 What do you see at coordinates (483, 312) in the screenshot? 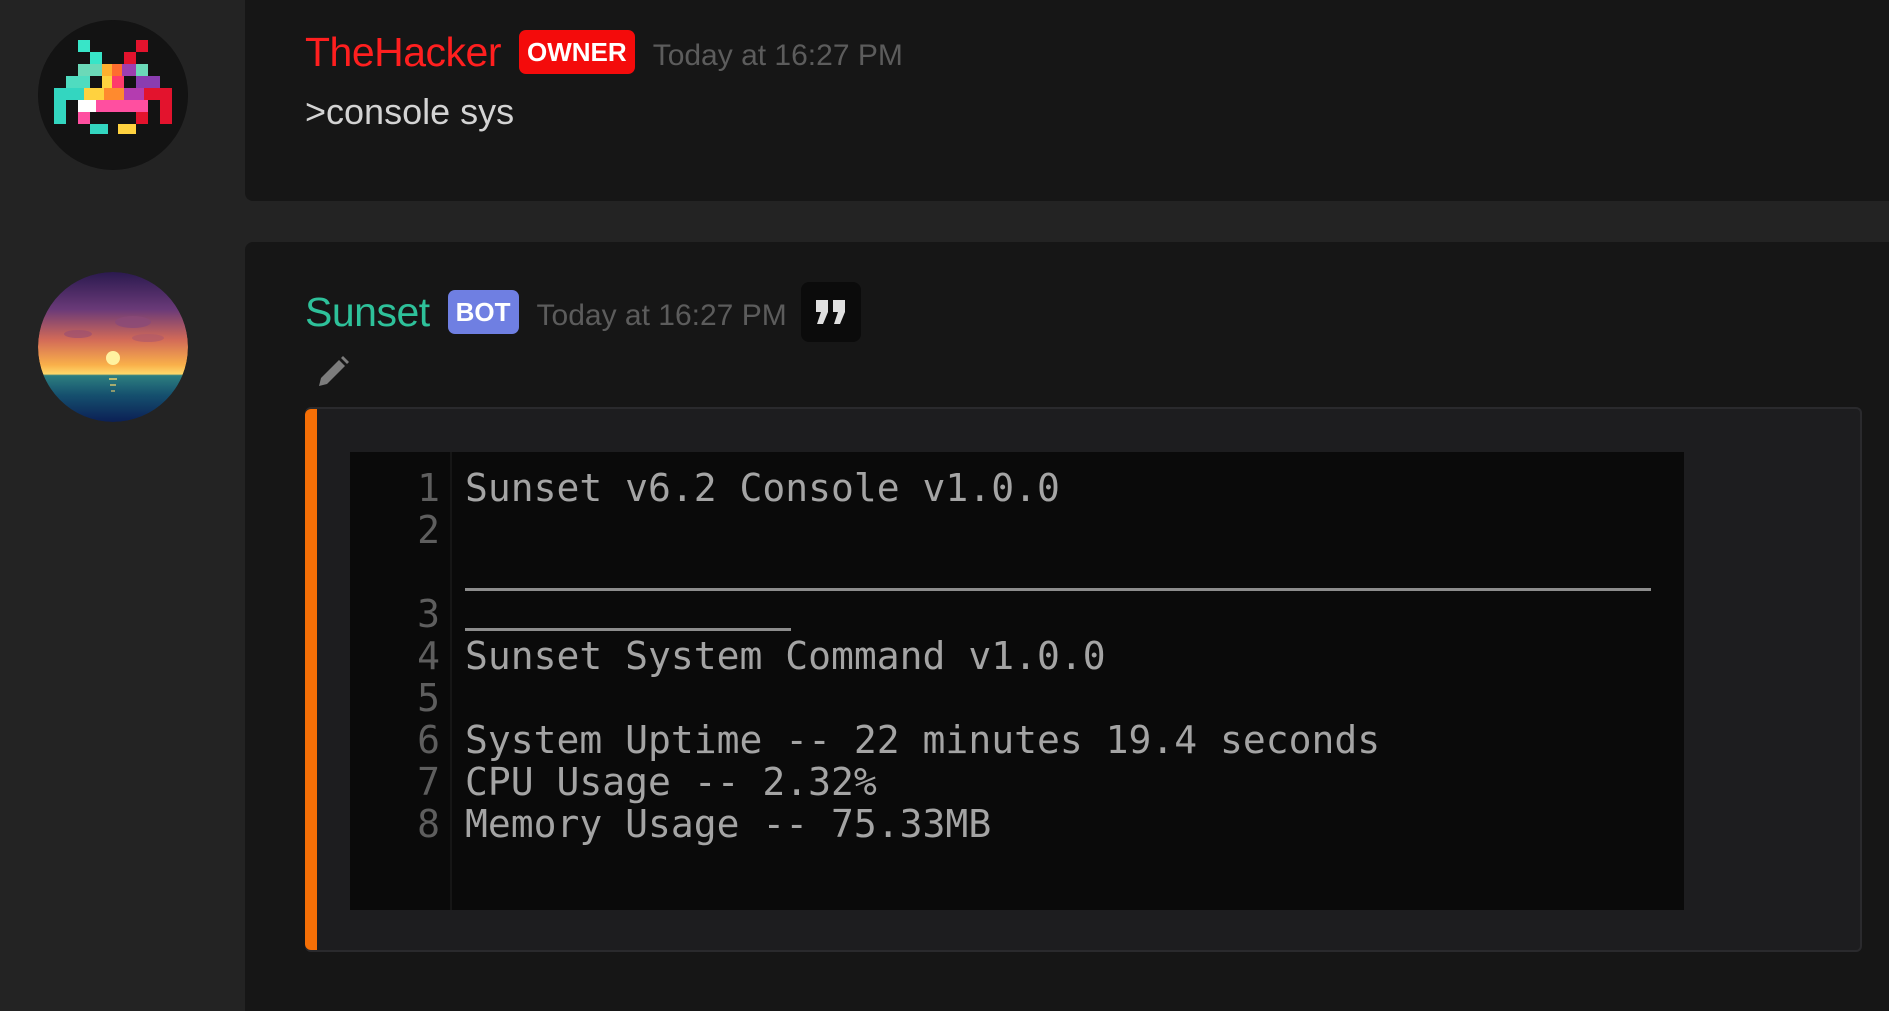
I see `bot-badge: BOT` at bounding box center [483, 312].